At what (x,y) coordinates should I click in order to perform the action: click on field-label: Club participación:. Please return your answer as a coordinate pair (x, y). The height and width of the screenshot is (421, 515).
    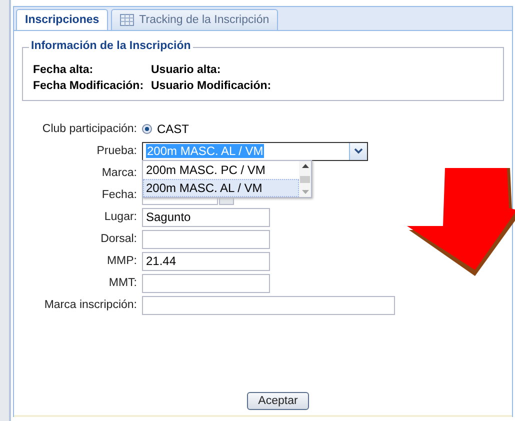
    Looking at the image, I should click on (89, 129).